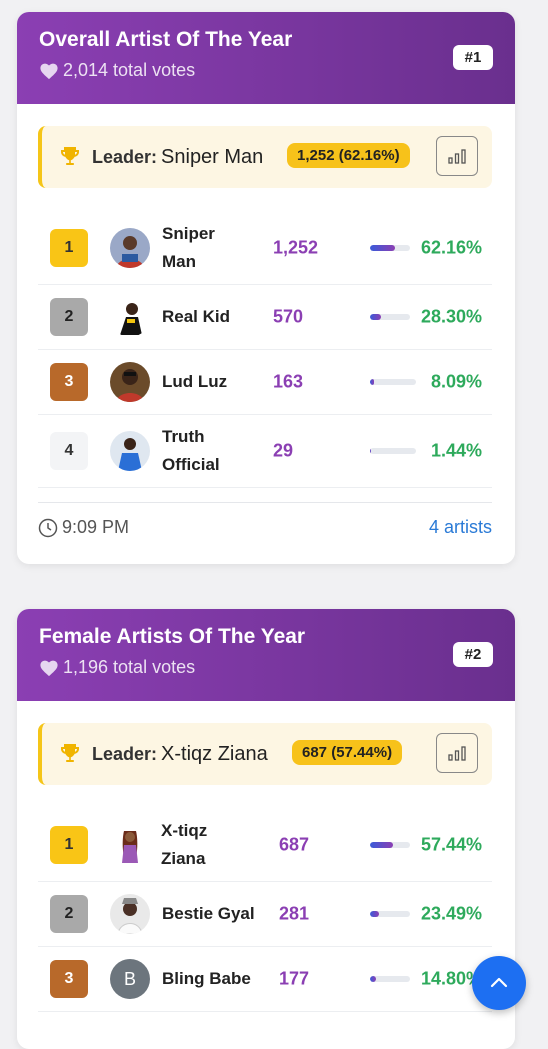 The image size is (548, 1049). Describe the element at coordinates (451, 844) in the screenshot. I see `vote-percent: 57.44%` at that location.